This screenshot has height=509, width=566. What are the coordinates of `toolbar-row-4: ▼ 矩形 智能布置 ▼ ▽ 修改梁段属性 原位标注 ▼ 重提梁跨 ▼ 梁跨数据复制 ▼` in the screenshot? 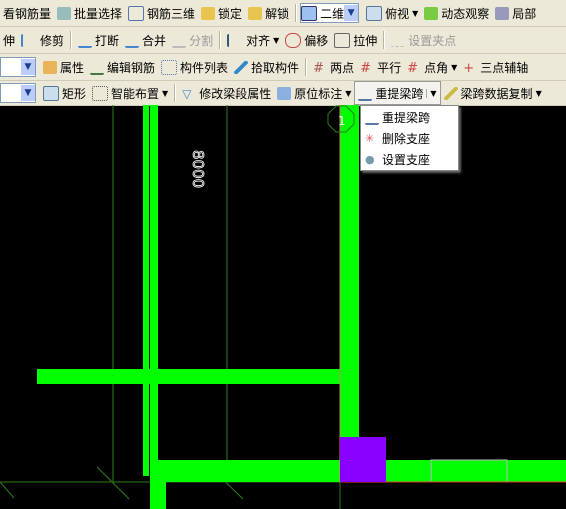 It's located at (283, 93).